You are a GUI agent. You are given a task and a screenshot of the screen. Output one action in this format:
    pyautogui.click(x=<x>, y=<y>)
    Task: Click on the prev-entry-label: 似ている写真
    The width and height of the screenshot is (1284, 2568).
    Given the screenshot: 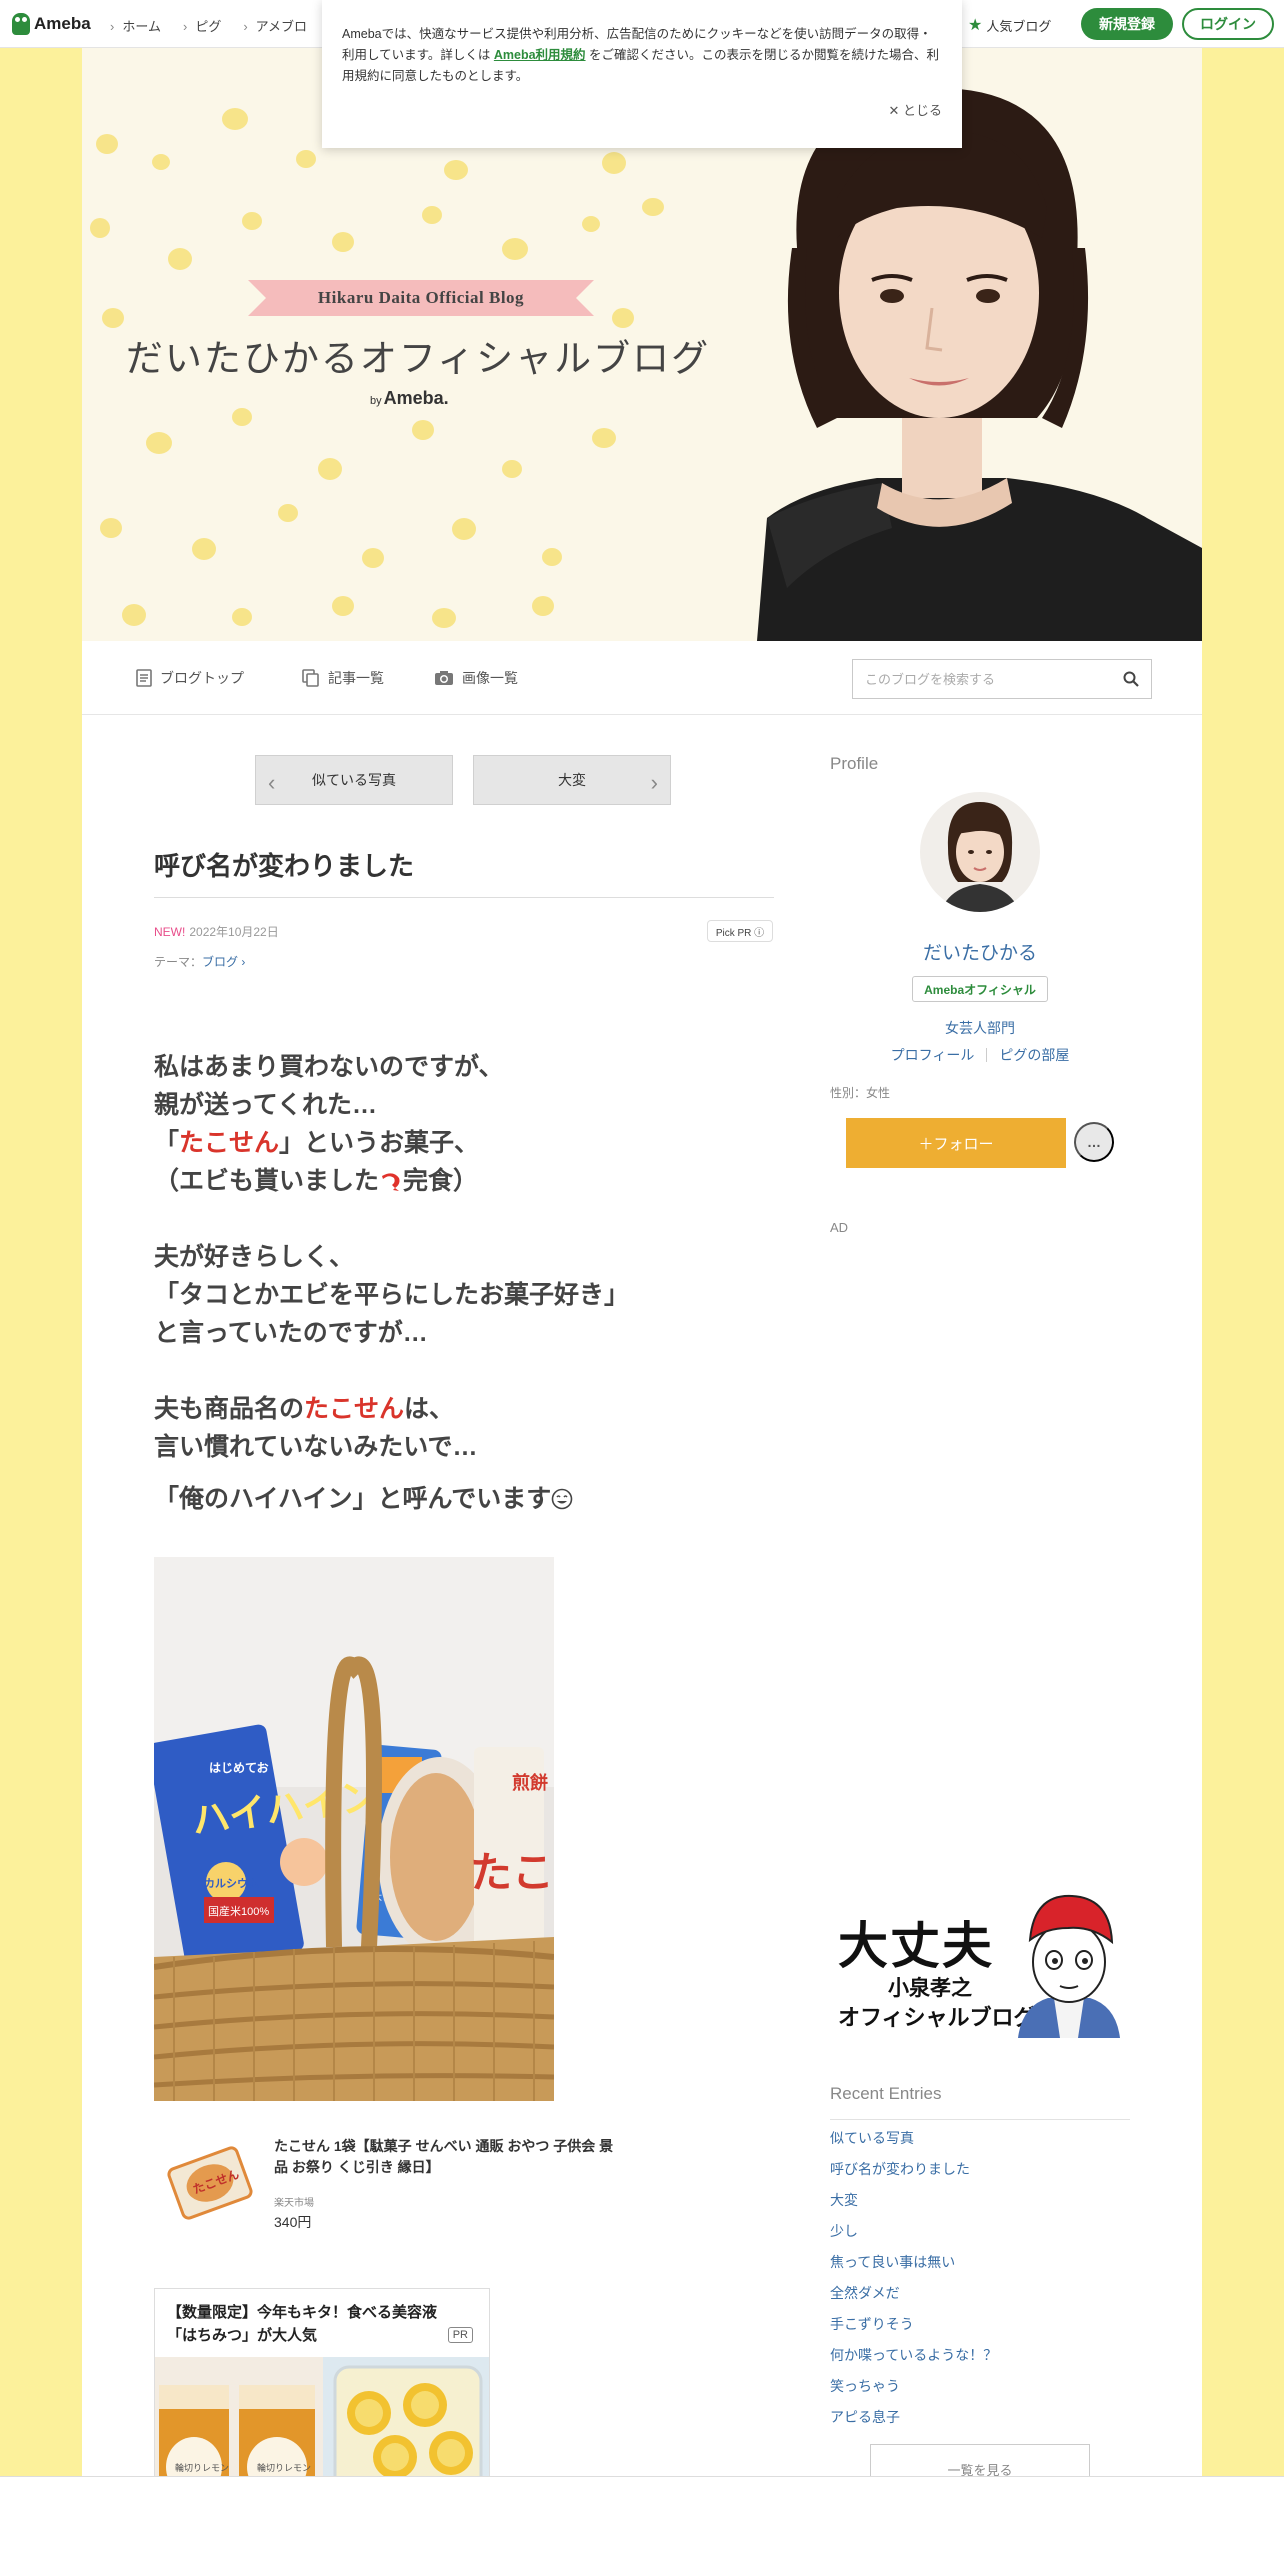 What is the action you would take?
    pyautogui.click(x=354, y=780)
    